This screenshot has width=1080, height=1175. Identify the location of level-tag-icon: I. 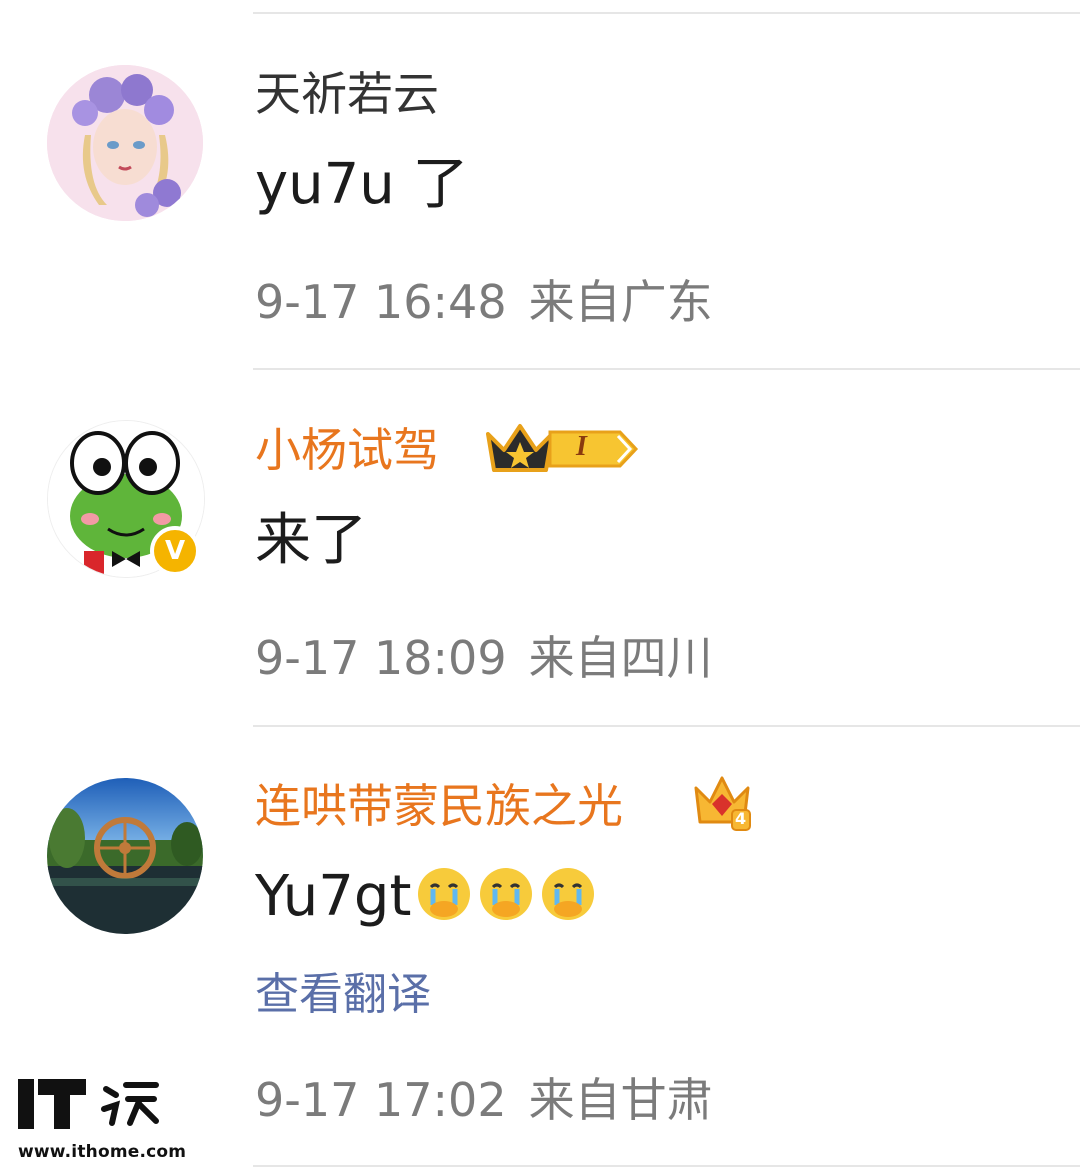
(594, 449).